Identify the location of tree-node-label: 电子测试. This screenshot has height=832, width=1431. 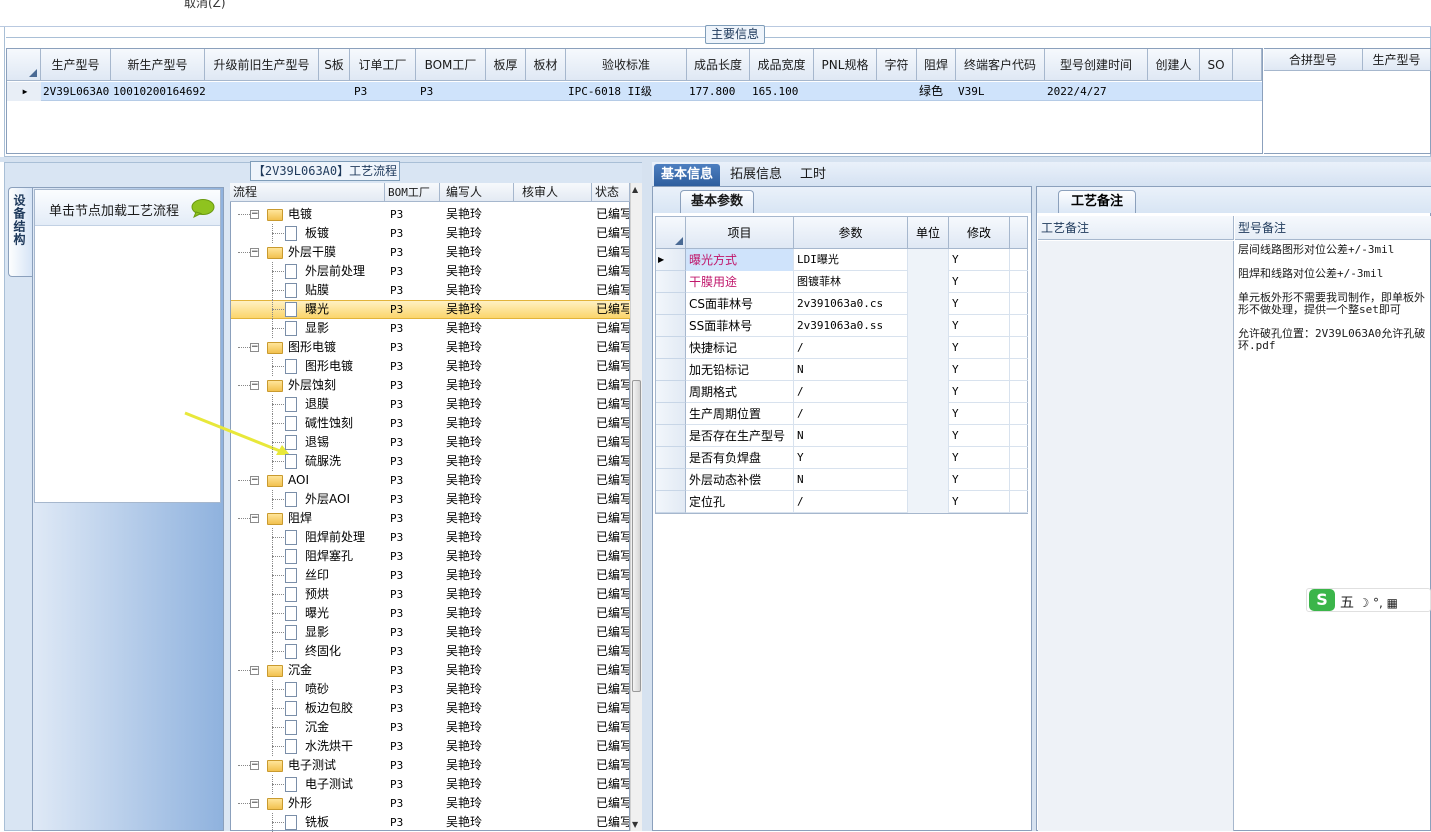
(335, 765).